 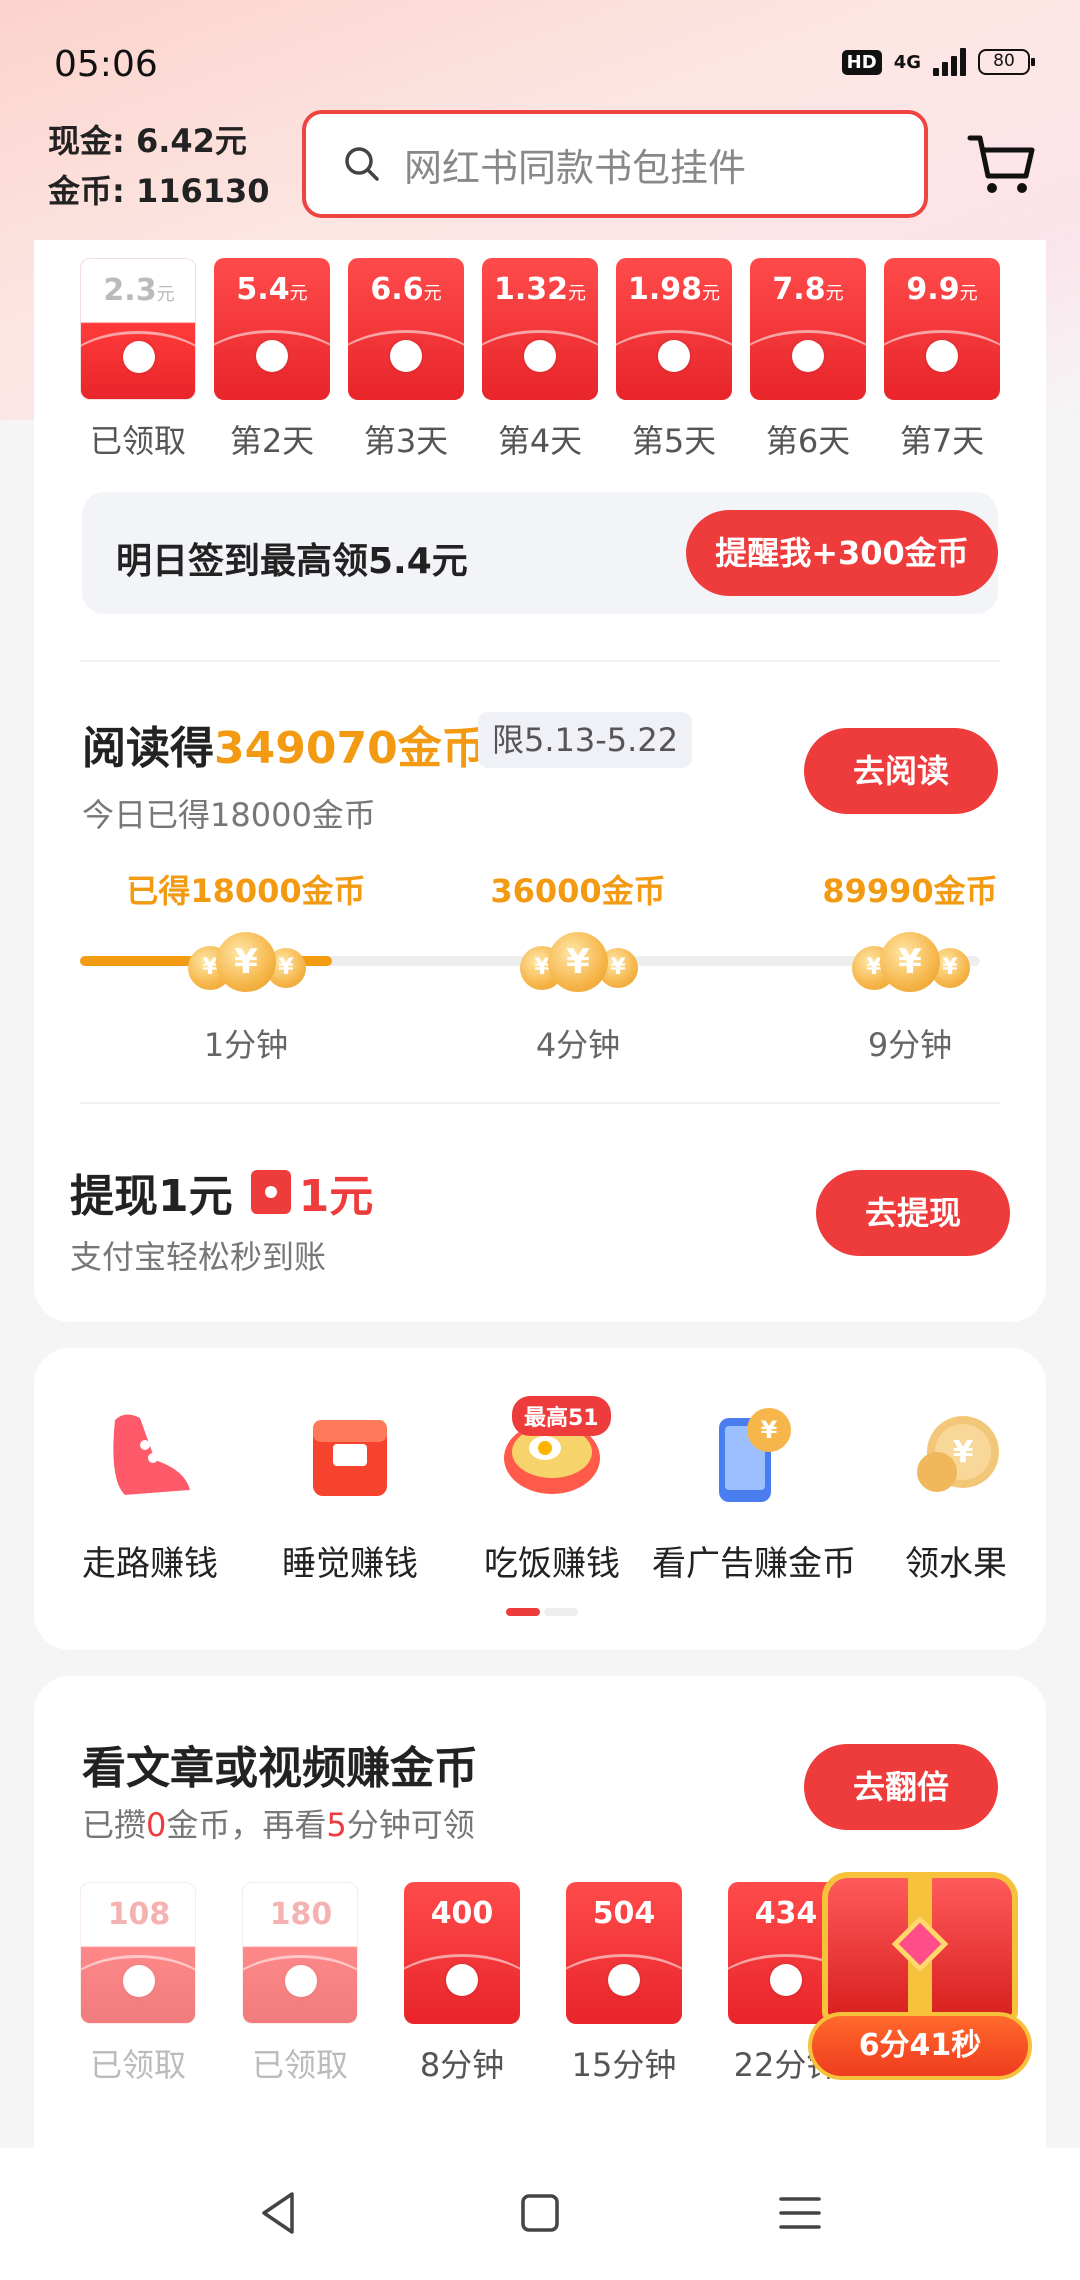 What do you see at coordinates (278, 1823) in the screenshot?
I see `article-video-subtitle: 已攒0金币，再看5分钟可领` at bounding box center [278, 1823].